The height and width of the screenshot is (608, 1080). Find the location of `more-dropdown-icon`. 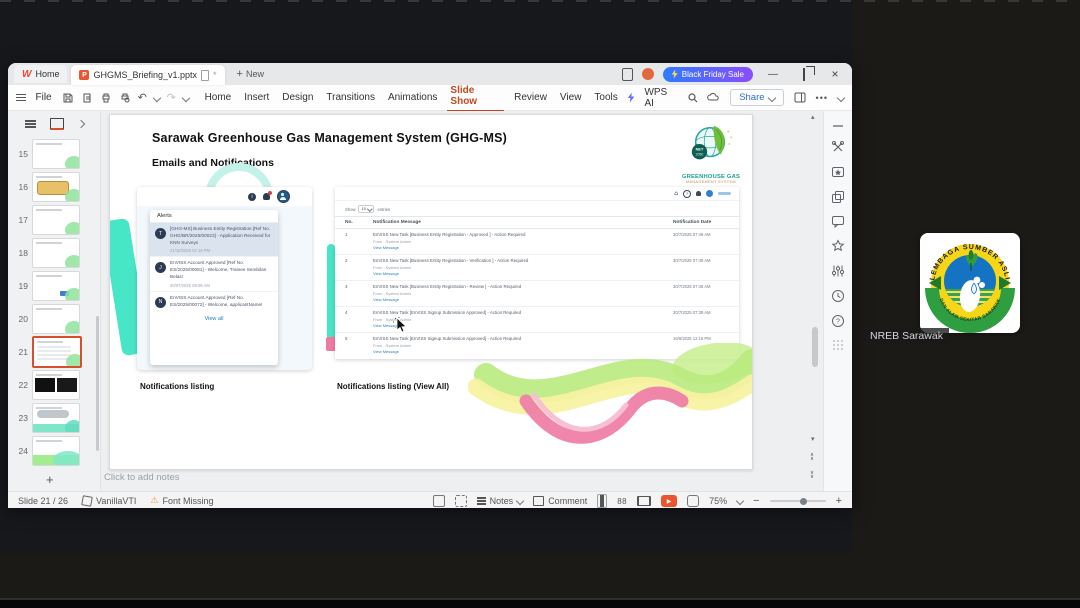

more-dropdown-icon is located at coordinates (185, 97).